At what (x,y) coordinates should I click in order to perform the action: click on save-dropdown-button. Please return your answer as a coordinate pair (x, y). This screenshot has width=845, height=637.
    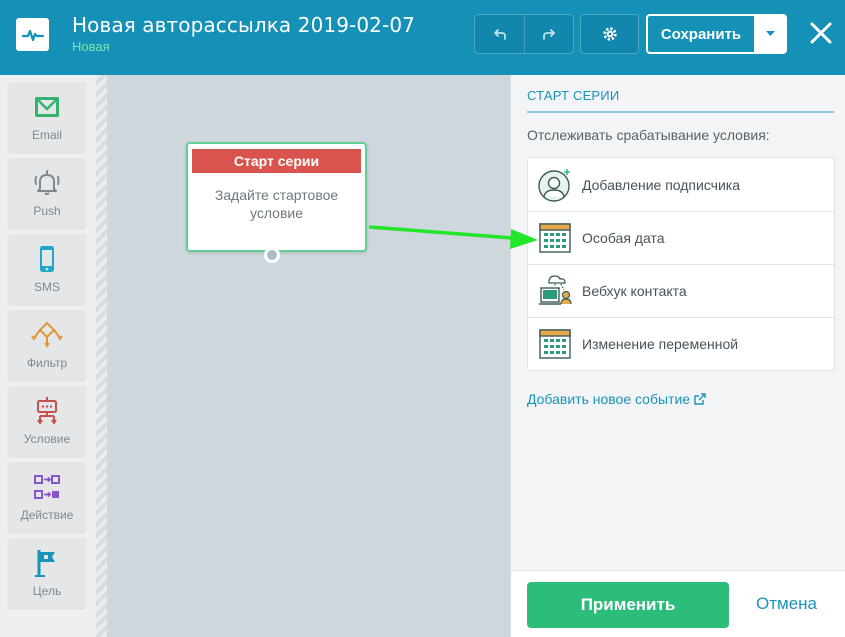
    Looking at the image, I should click on (771, 34).